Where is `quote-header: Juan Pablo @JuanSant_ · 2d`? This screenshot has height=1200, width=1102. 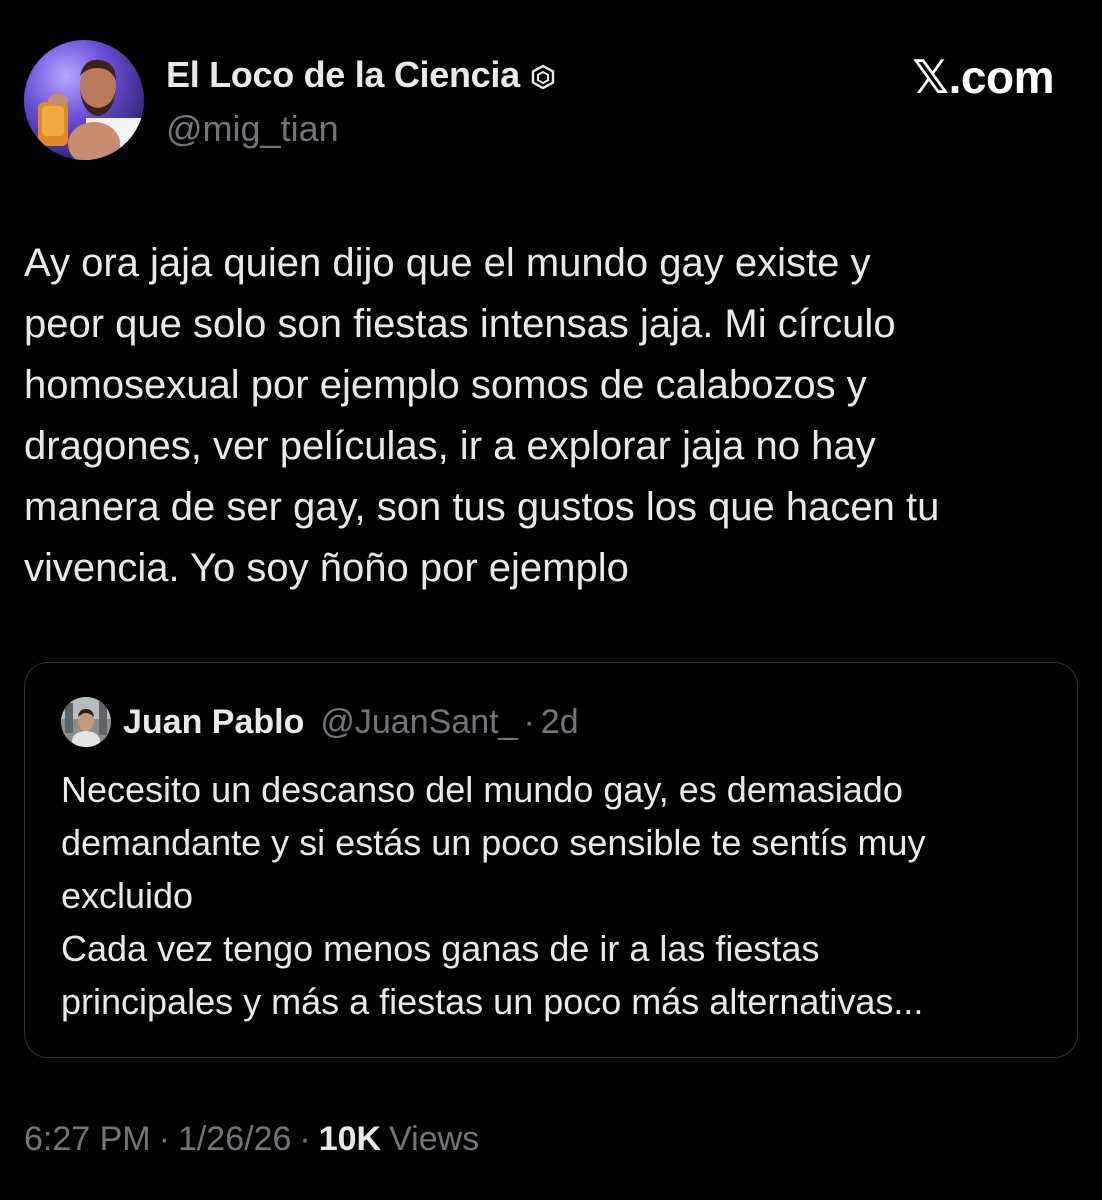
quote-header: Juan Pablo @JuanSant_ · 2d is located at coordinates (320, 722).